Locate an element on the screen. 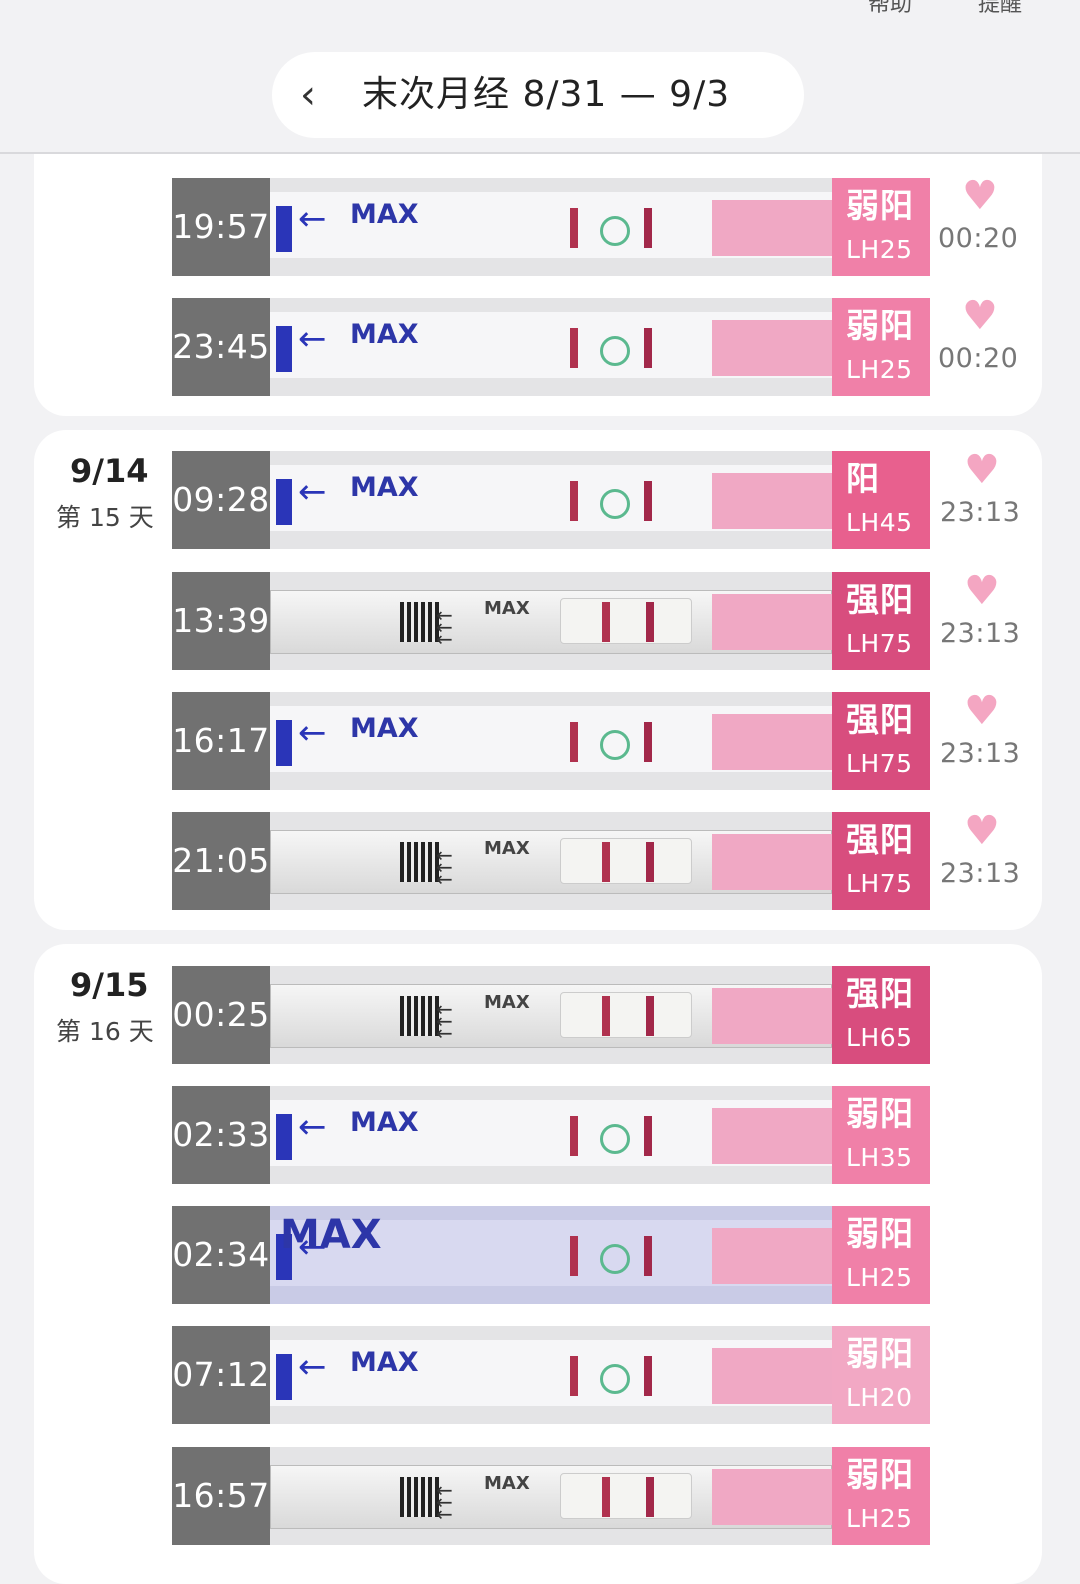 This screenshot has width=1080, height=1584. test-time: 16:57 is located at coordinates (221, 1496).